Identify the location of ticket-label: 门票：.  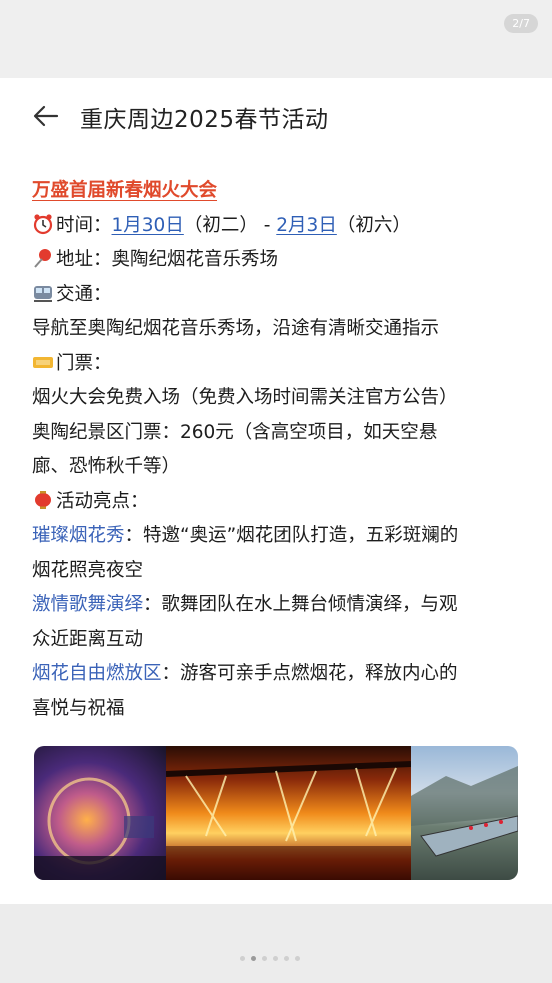
(84, 363).